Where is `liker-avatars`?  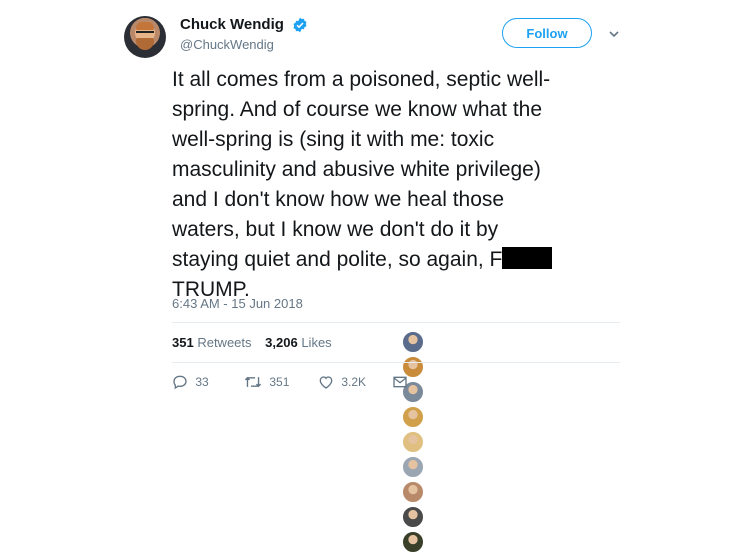 liker-avatars is located at coordinates (414, 442).